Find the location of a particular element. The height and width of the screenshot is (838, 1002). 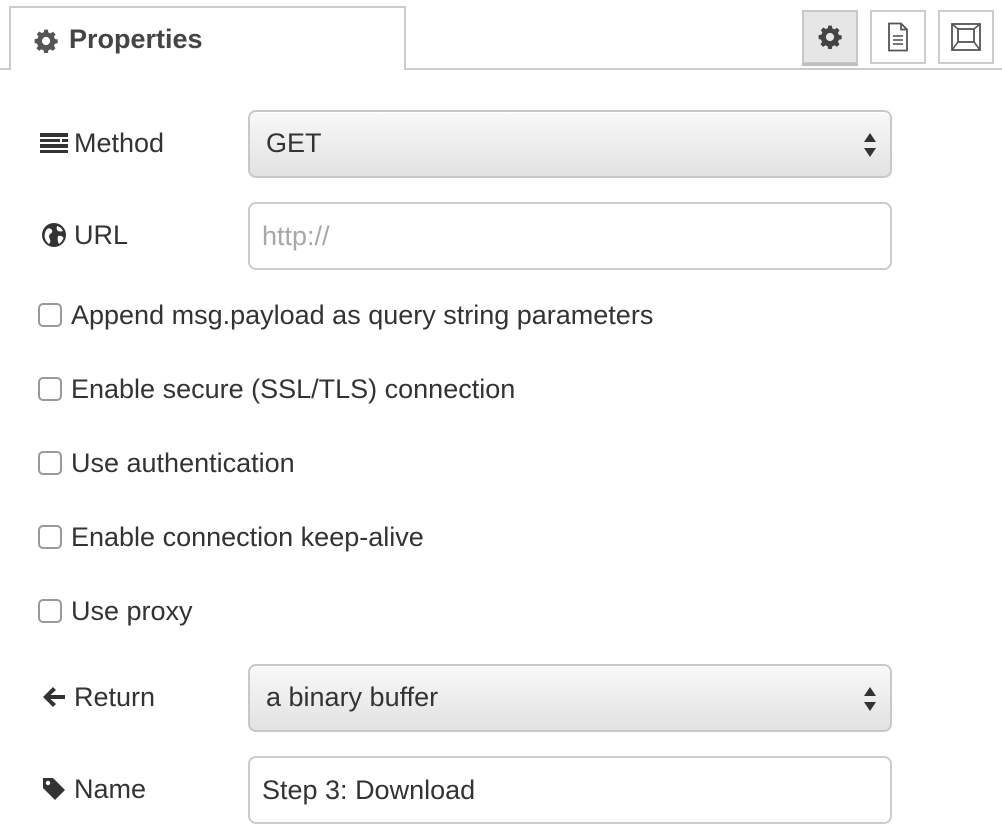

settings-button is located at coordinates (830, 38).